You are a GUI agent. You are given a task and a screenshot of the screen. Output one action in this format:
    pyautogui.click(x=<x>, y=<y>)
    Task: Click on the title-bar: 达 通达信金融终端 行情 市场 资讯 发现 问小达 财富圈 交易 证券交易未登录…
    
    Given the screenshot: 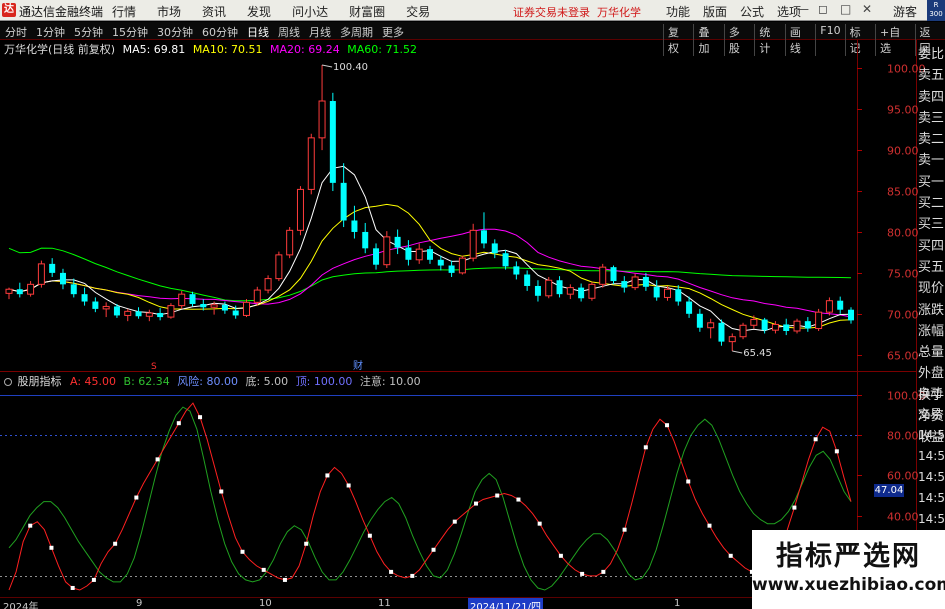 What is the action you would take?
    pyautogui.click(x=472, y=10)
    